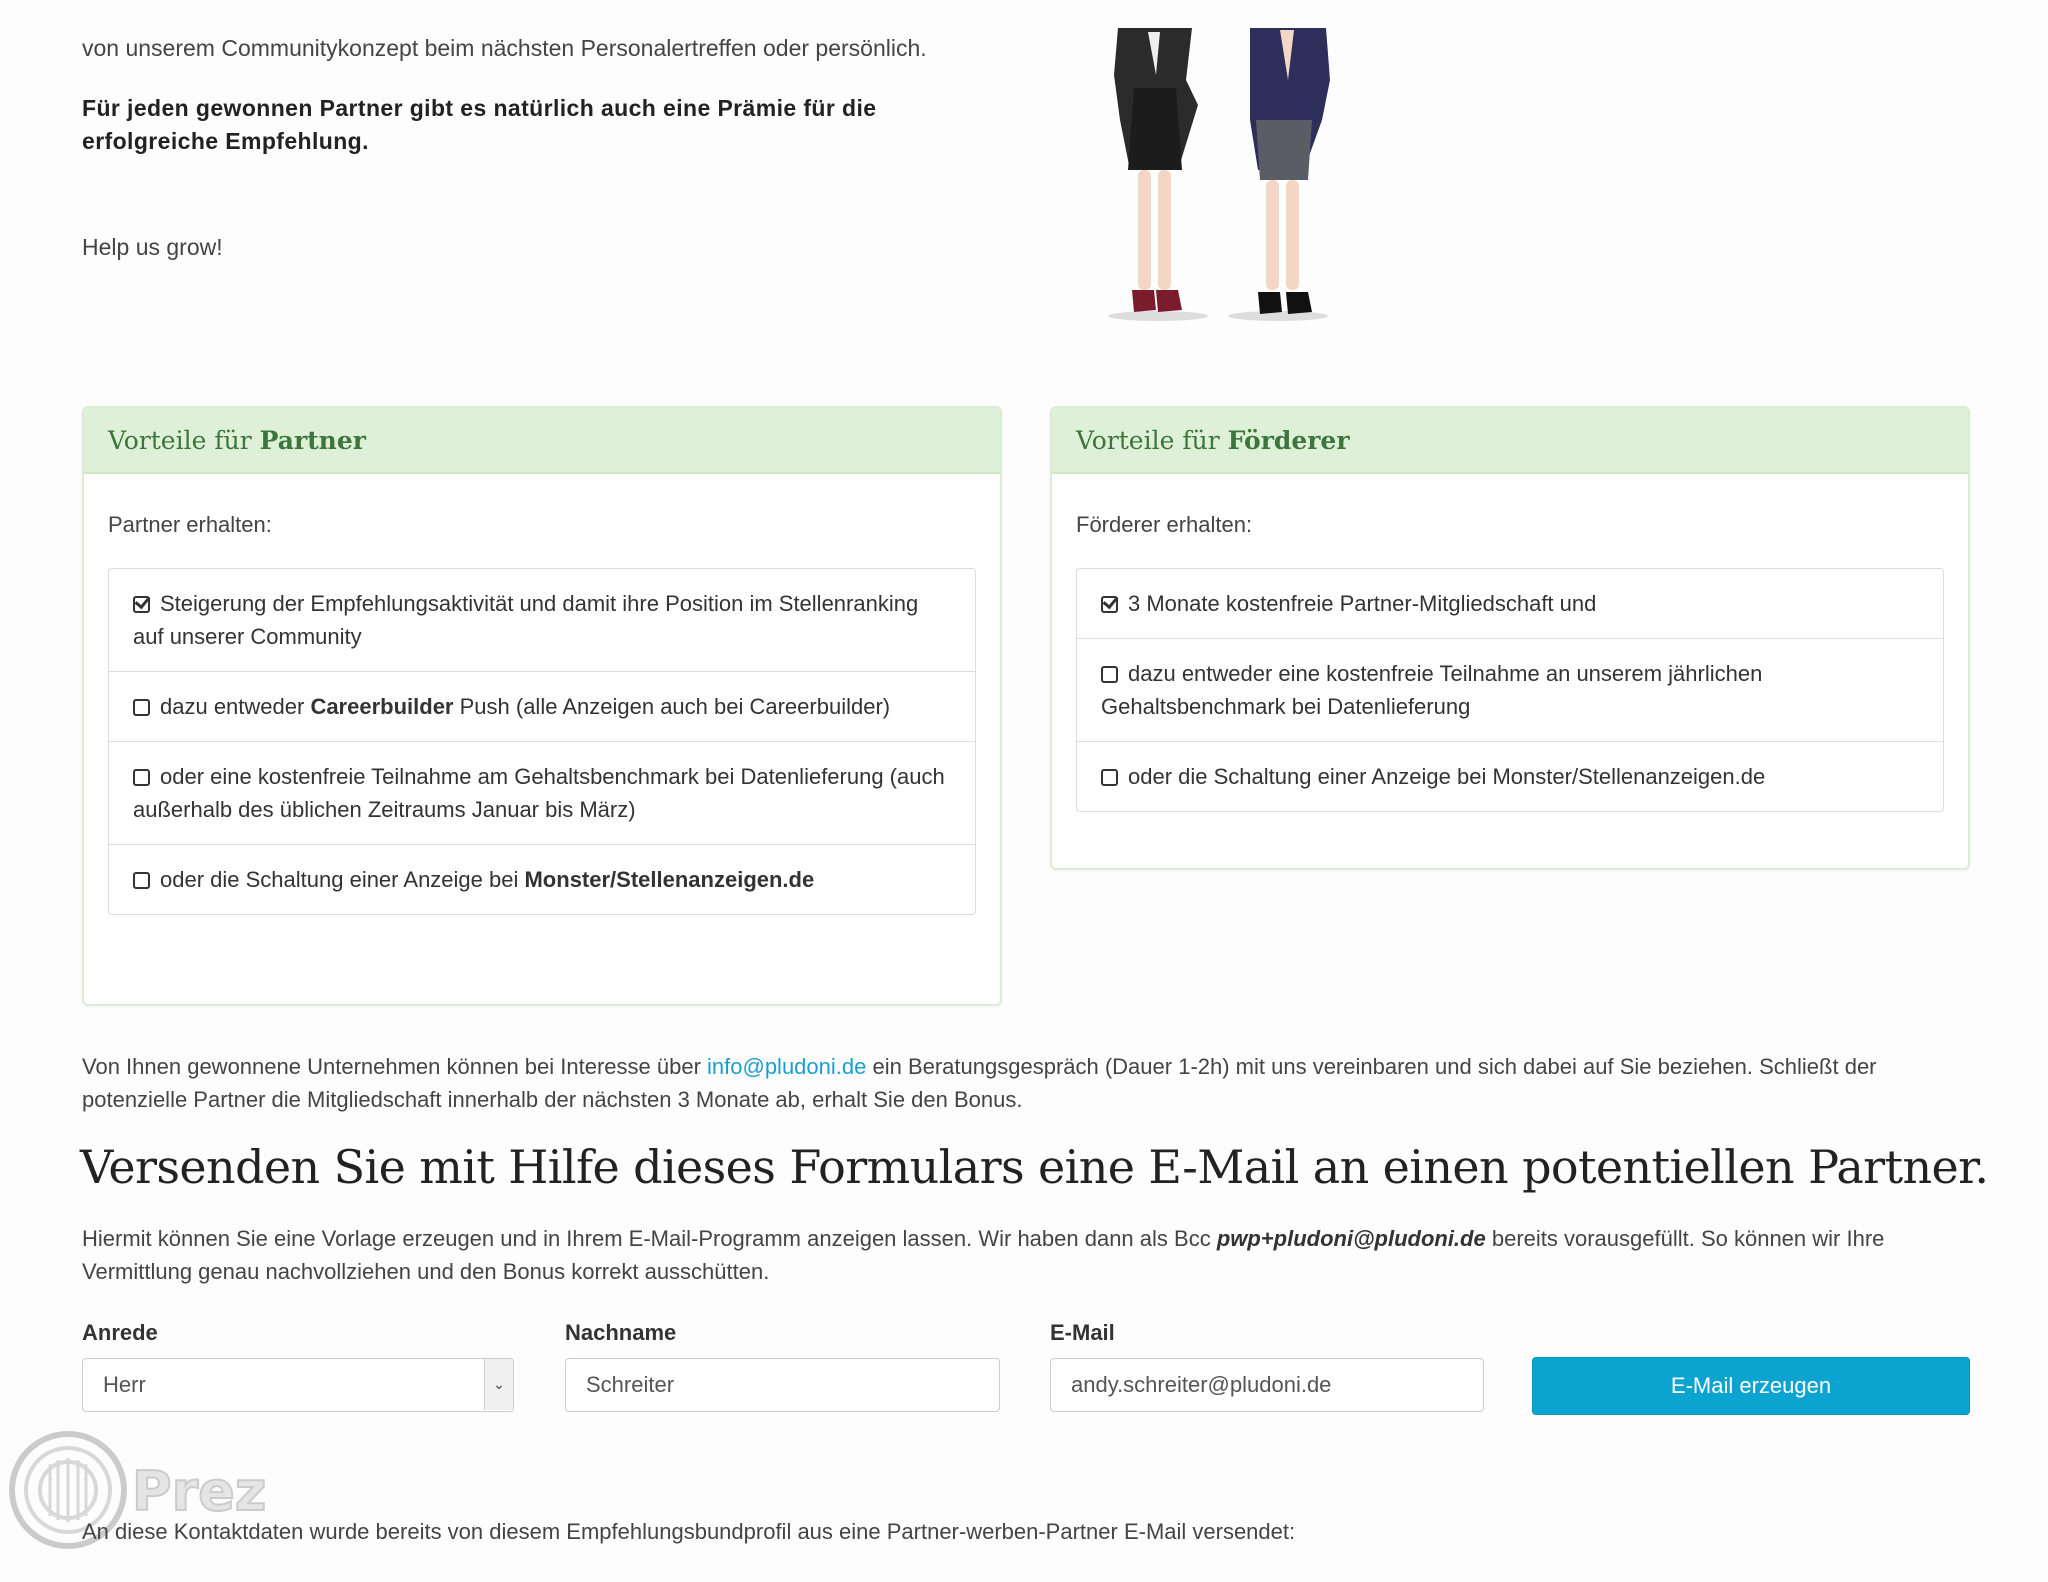 This screenshot has width=2048, height=1582. I want to click on help-grow-text: Help us grow!, so click(152, 247).